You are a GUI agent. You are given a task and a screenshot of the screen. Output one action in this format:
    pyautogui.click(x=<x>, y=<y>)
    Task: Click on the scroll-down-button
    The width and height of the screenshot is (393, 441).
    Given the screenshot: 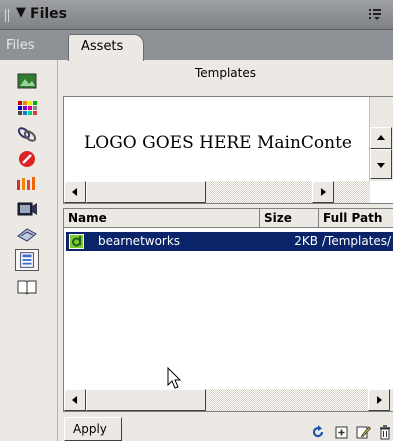 What is the action you would take?
    pyautogui.click(x=381, y=164)
    